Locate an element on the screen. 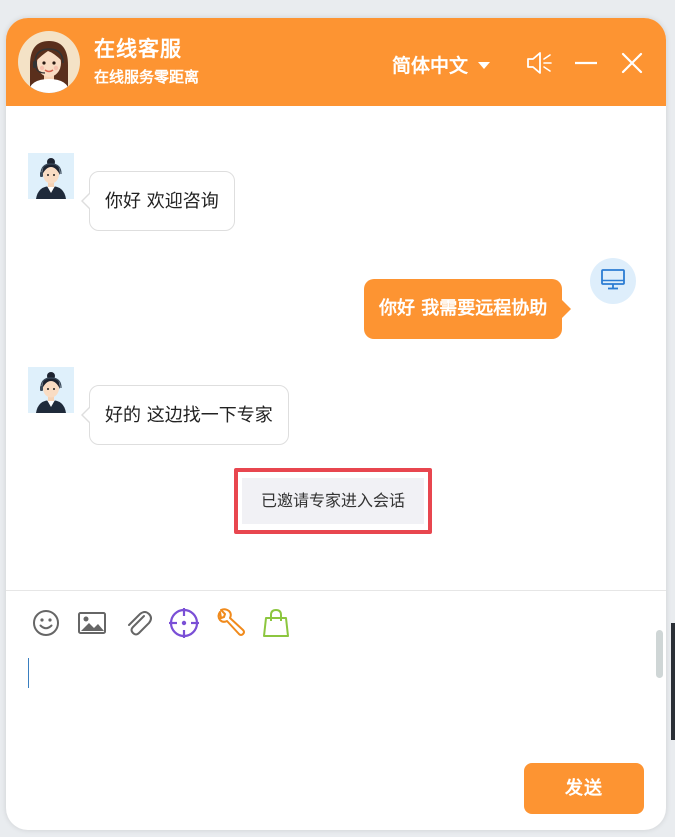 The image size is (675, 837). send-button: 发送 is located at coordinates (584, 788).